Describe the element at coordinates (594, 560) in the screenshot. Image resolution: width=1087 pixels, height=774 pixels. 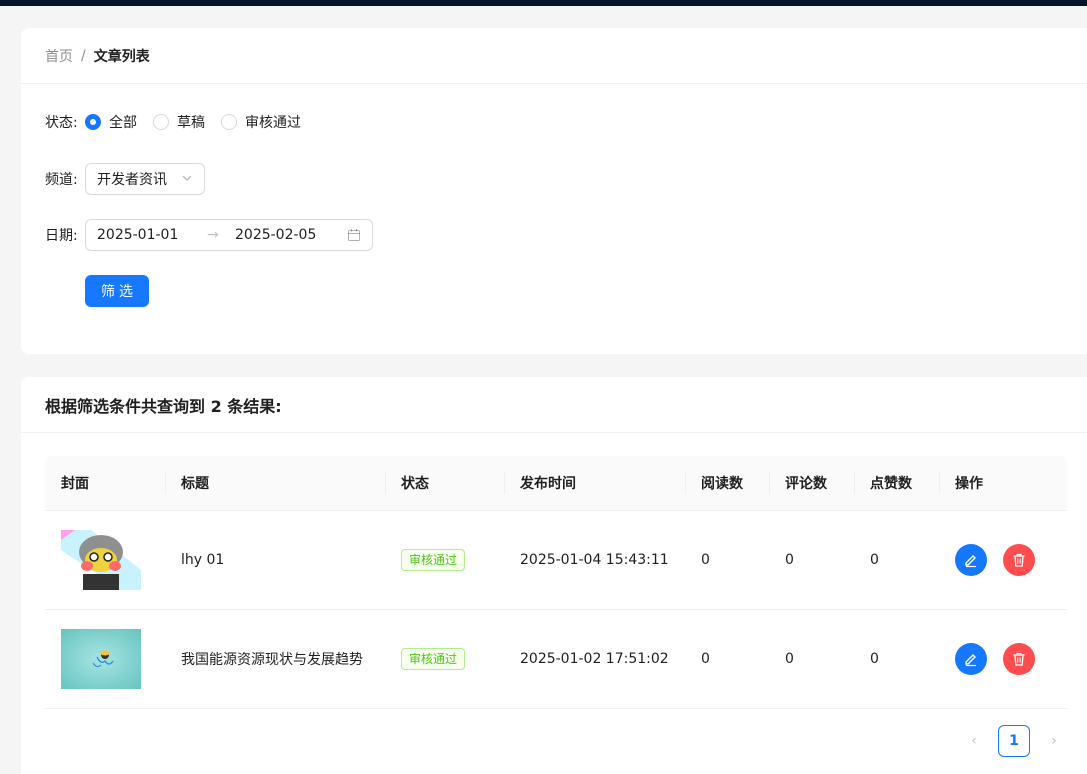
I see `pubdate-cell: 2025-01-04 15:43:11` at that location.